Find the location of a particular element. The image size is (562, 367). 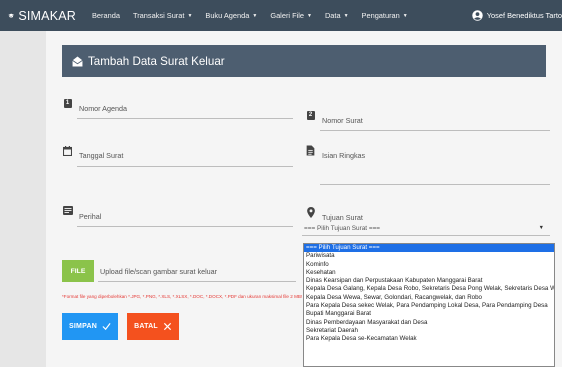

dropdown-option: Pariwisata is located at coordinates (429, 256).